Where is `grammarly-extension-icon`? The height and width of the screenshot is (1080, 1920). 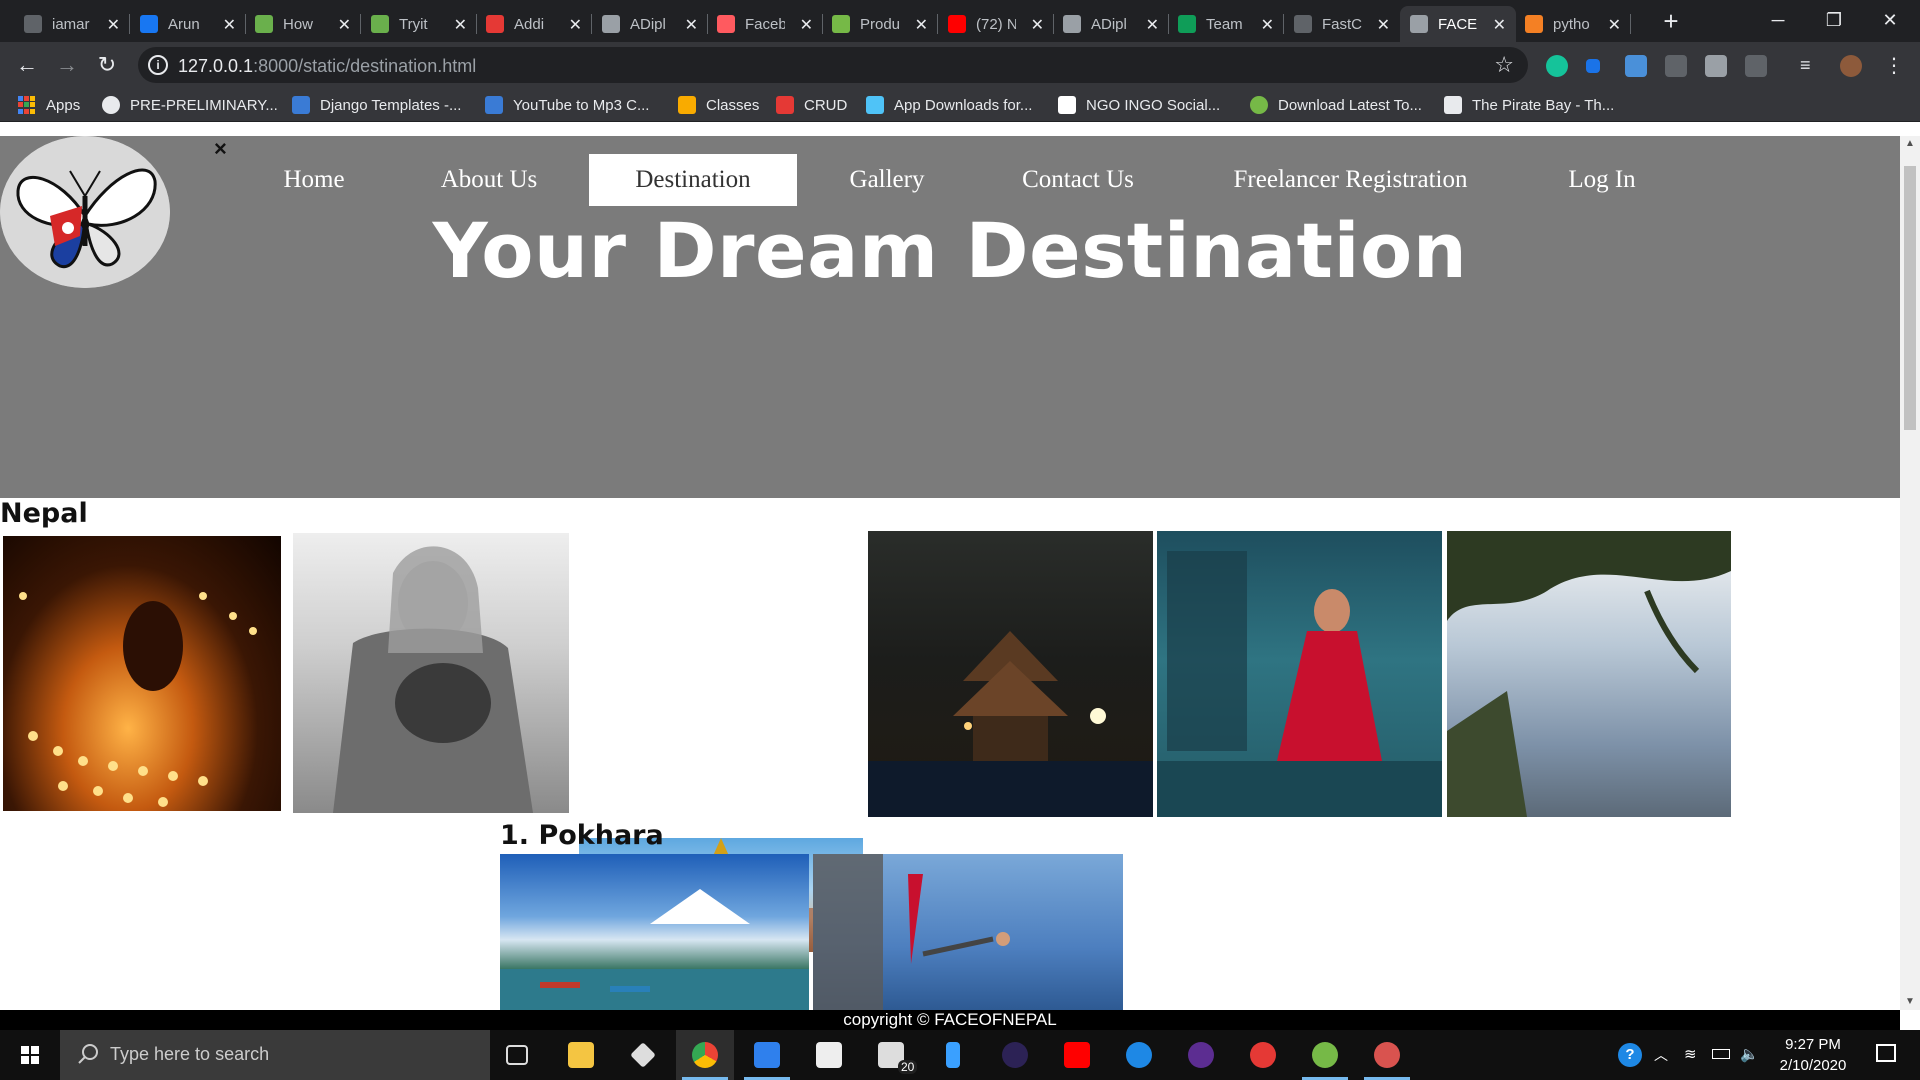 grammarly-extension-icon is located at coordinates (1557, 66).